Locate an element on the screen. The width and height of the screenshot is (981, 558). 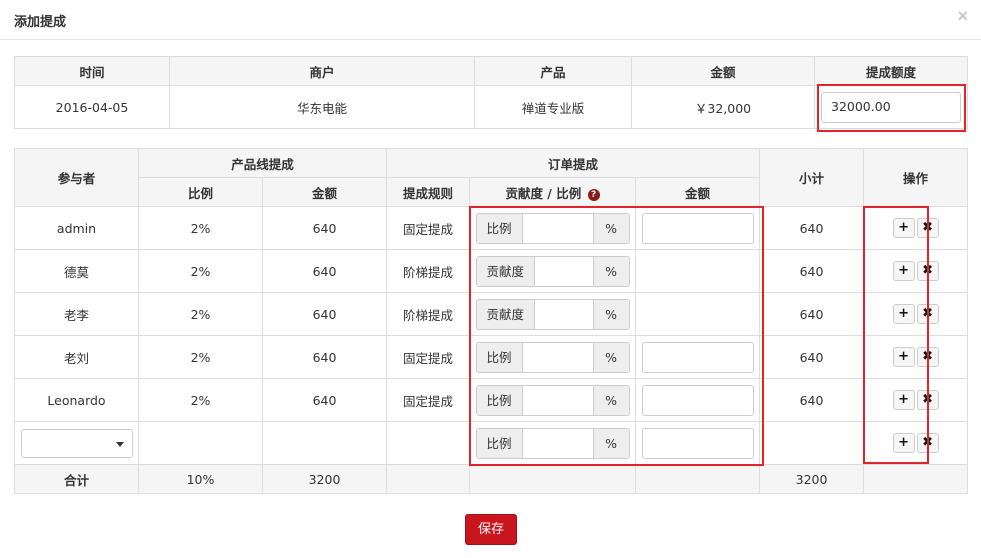
line-amount is located at coordinates (324, 443).